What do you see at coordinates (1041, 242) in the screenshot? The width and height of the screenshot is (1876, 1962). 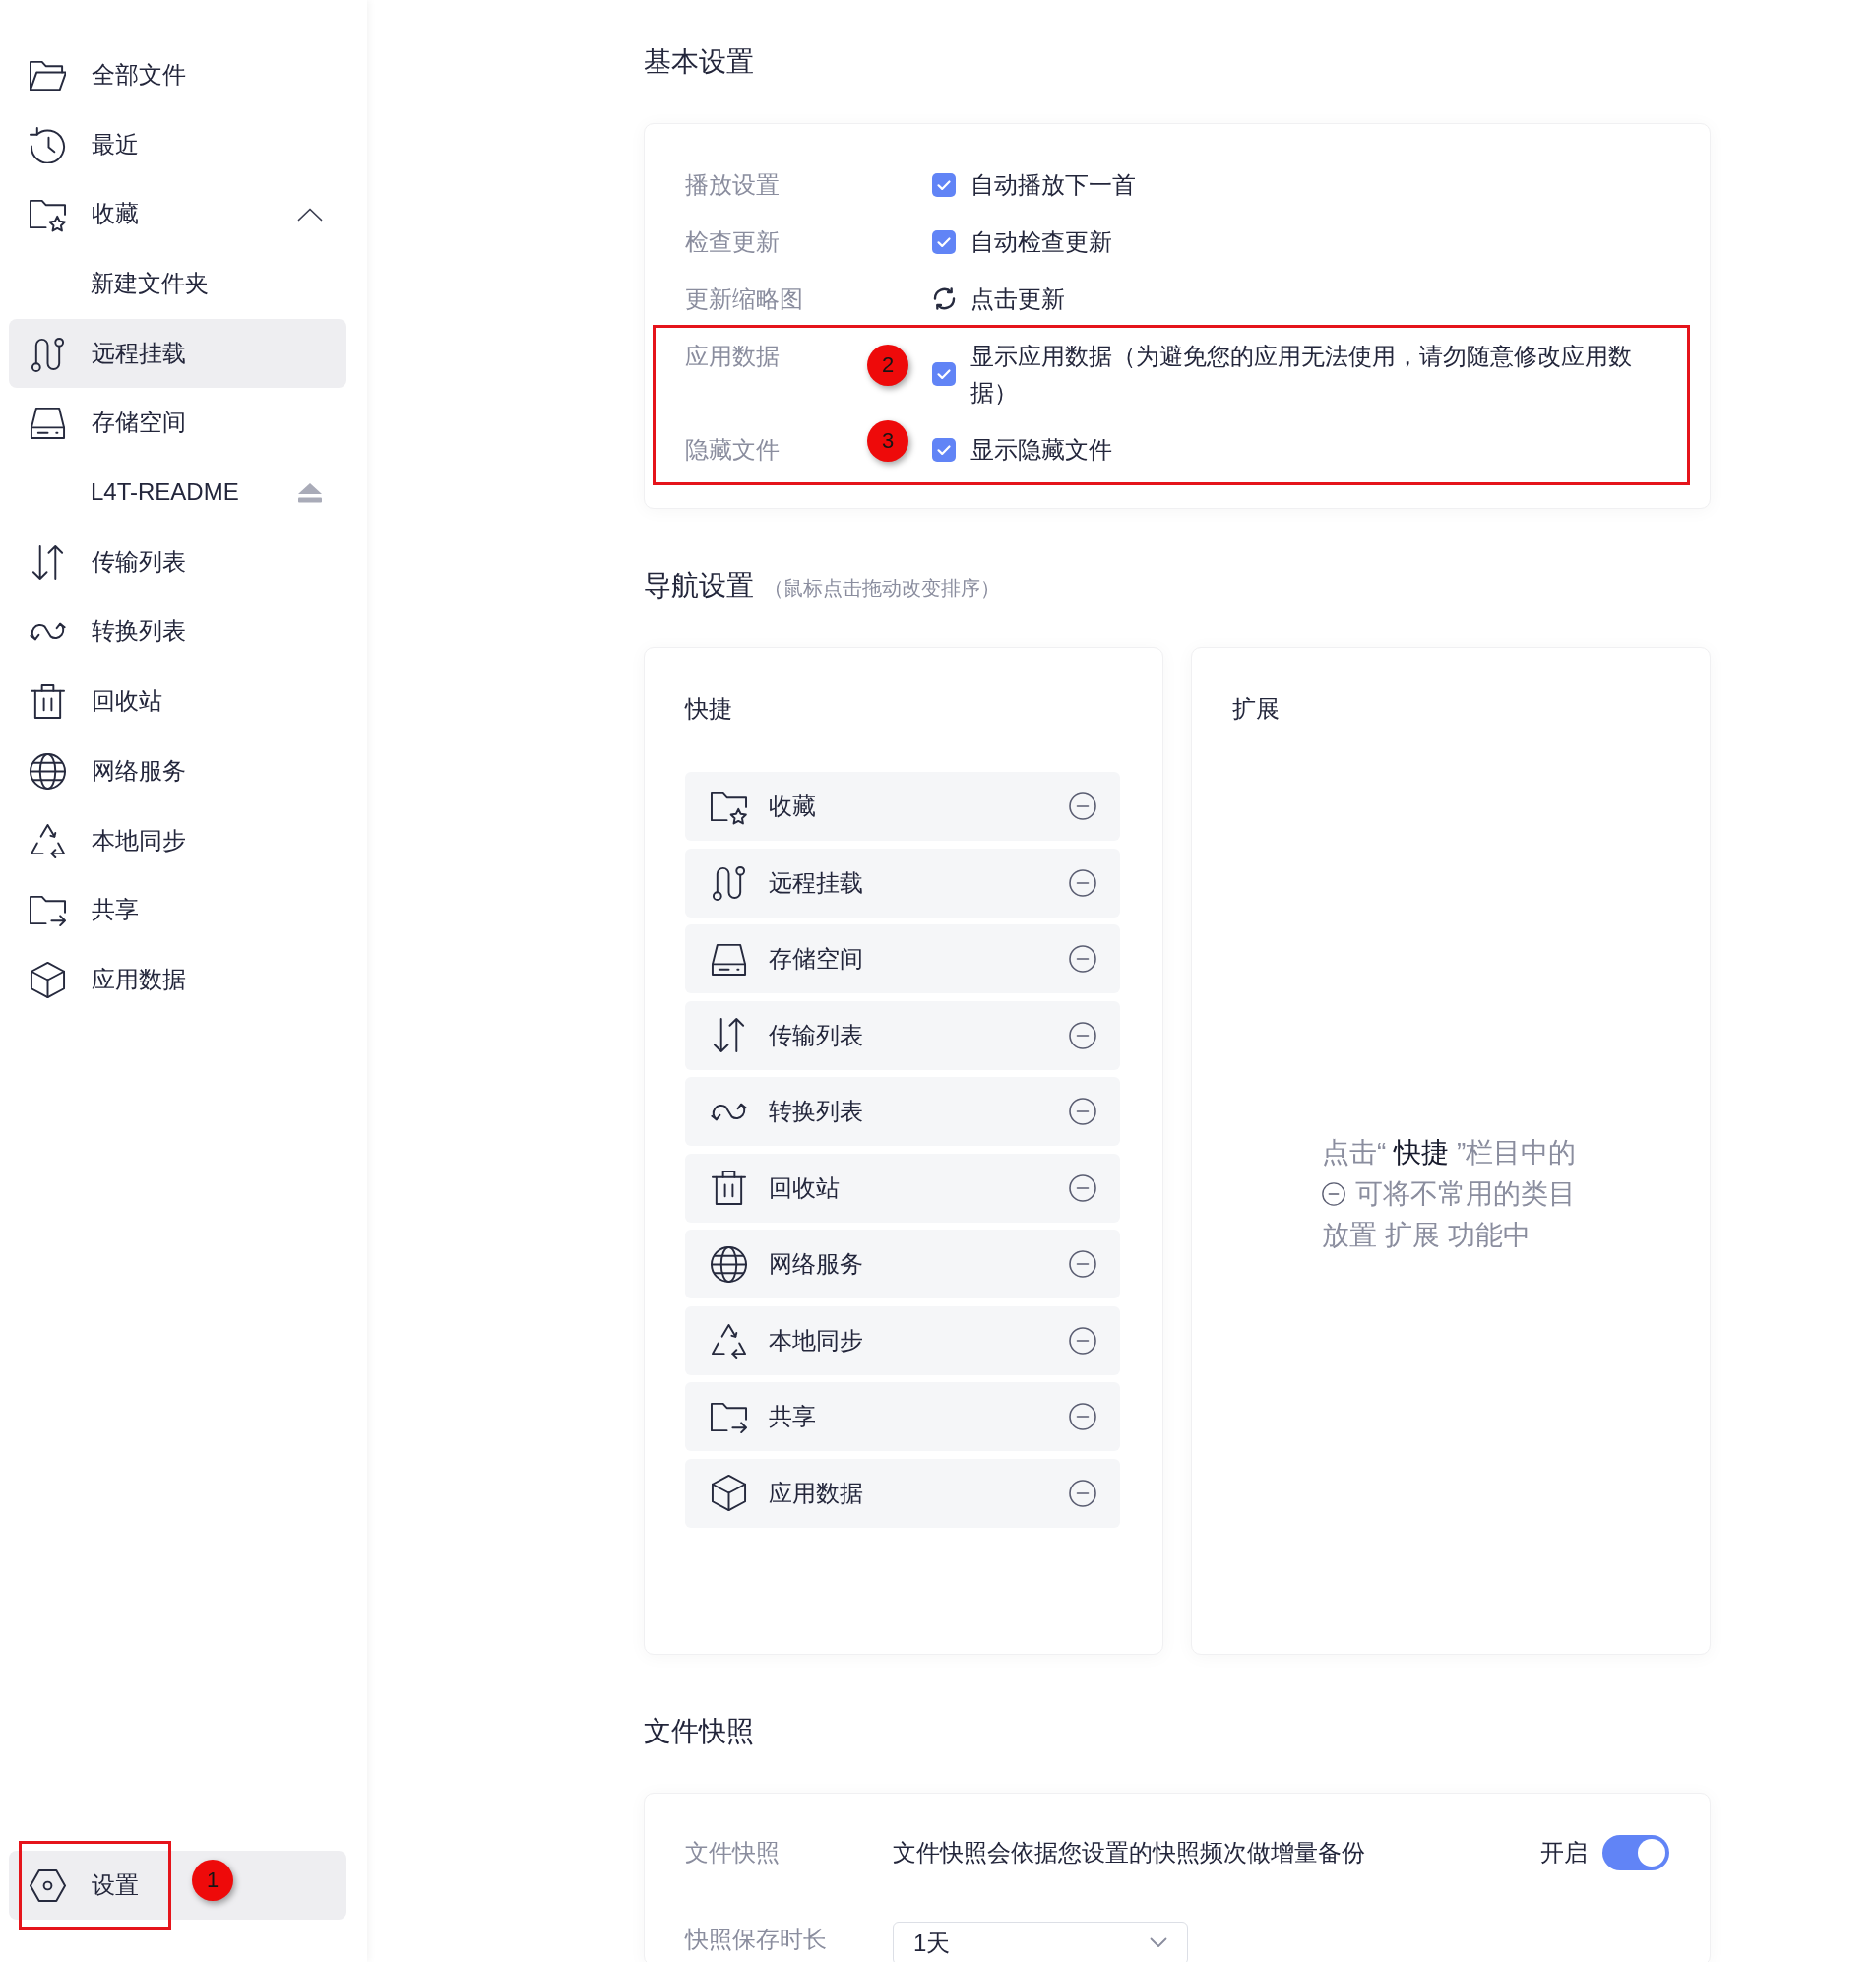 I see `checkbox-label: 自动检查更新` at bounding box center [1041, 242].